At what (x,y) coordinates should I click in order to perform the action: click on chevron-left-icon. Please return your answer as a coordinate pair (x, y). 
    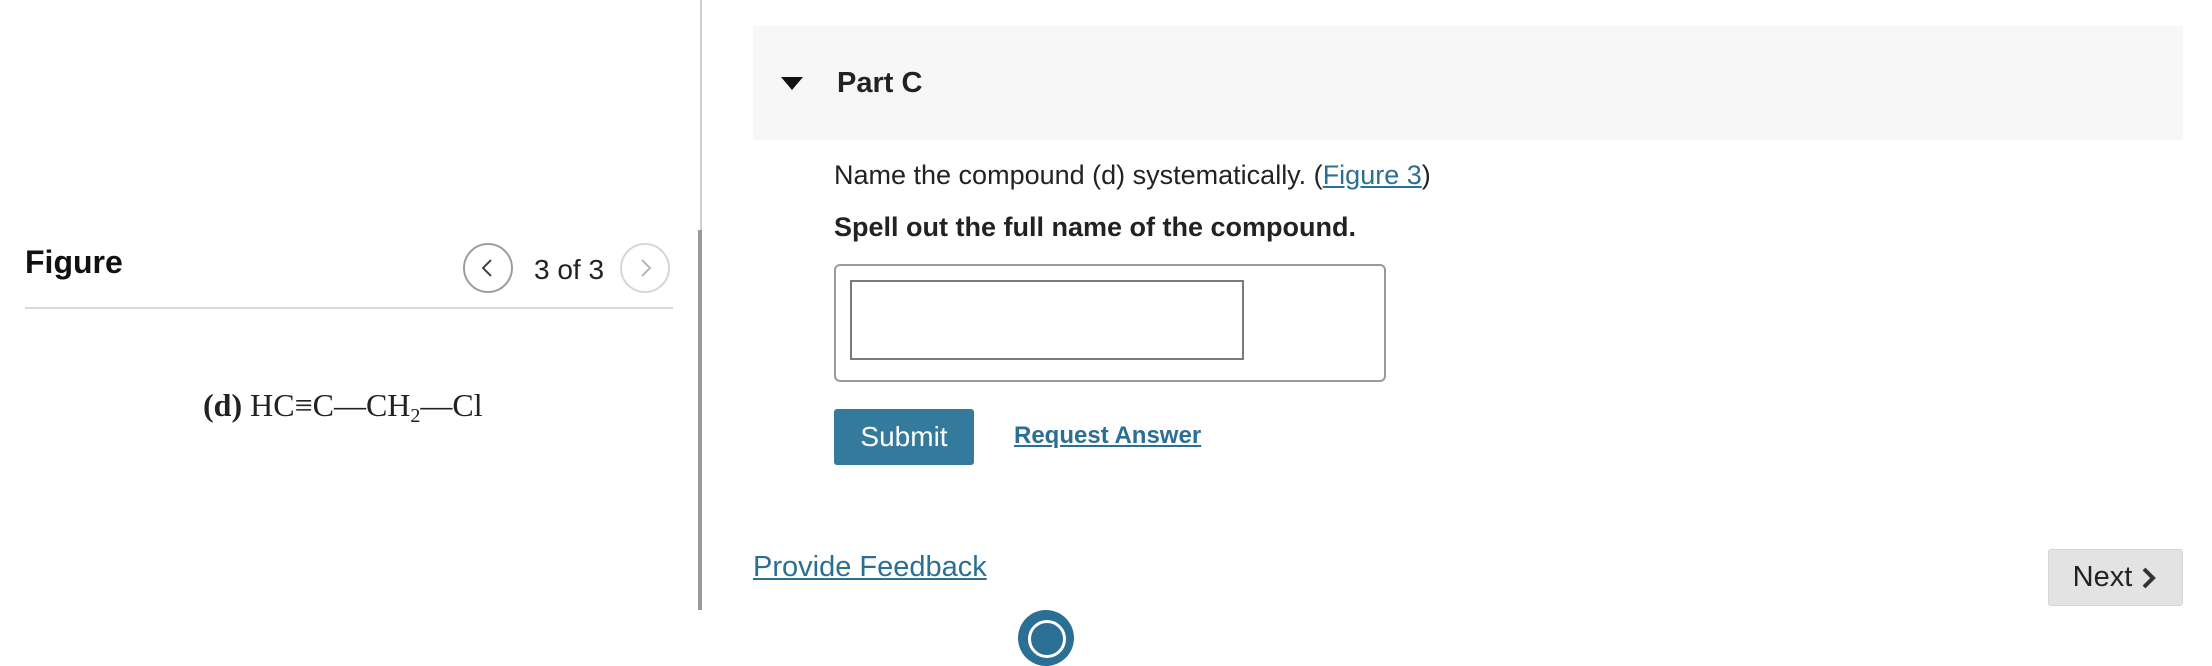
    Looking at the image, I should click on (486, 268).